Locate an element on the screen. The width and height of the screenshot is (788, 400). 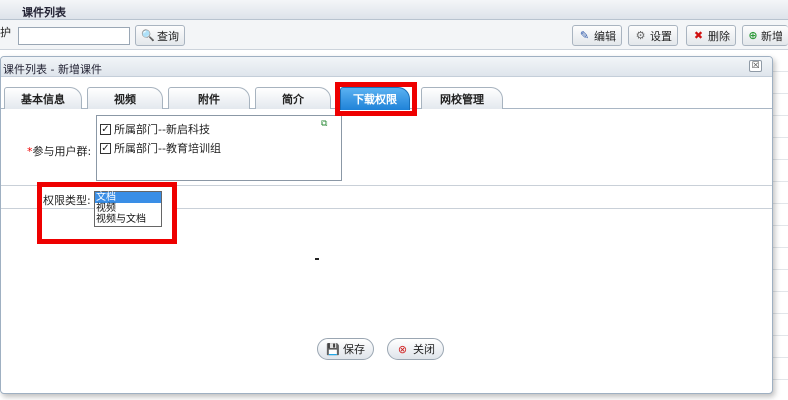
option-video-and-document: 视频与文档 is located at coordinates (128, 219).